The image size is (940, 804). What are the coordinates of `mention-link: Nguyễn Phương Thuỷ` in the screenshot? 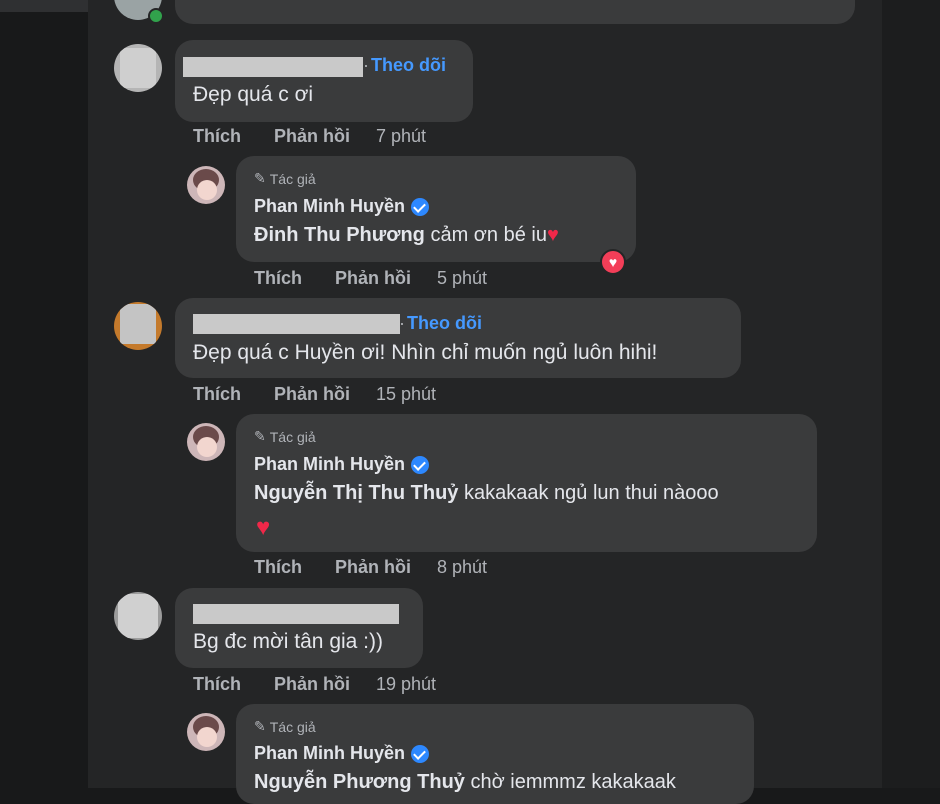 It's located at (359, 782).